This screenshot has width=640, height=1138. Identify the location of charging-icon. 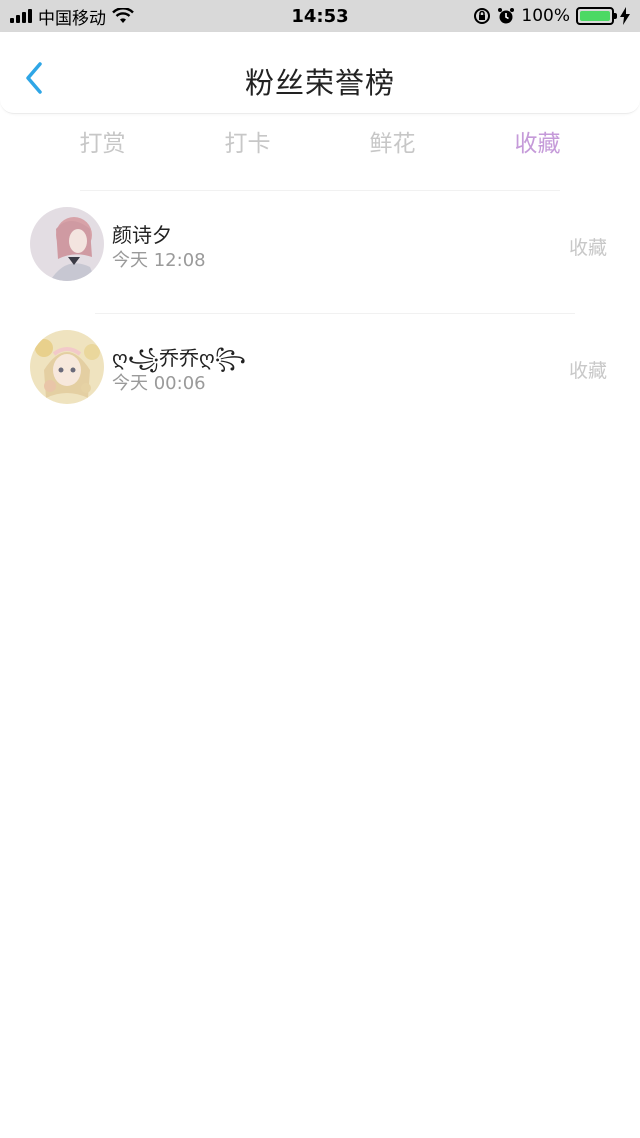
(625, 16).